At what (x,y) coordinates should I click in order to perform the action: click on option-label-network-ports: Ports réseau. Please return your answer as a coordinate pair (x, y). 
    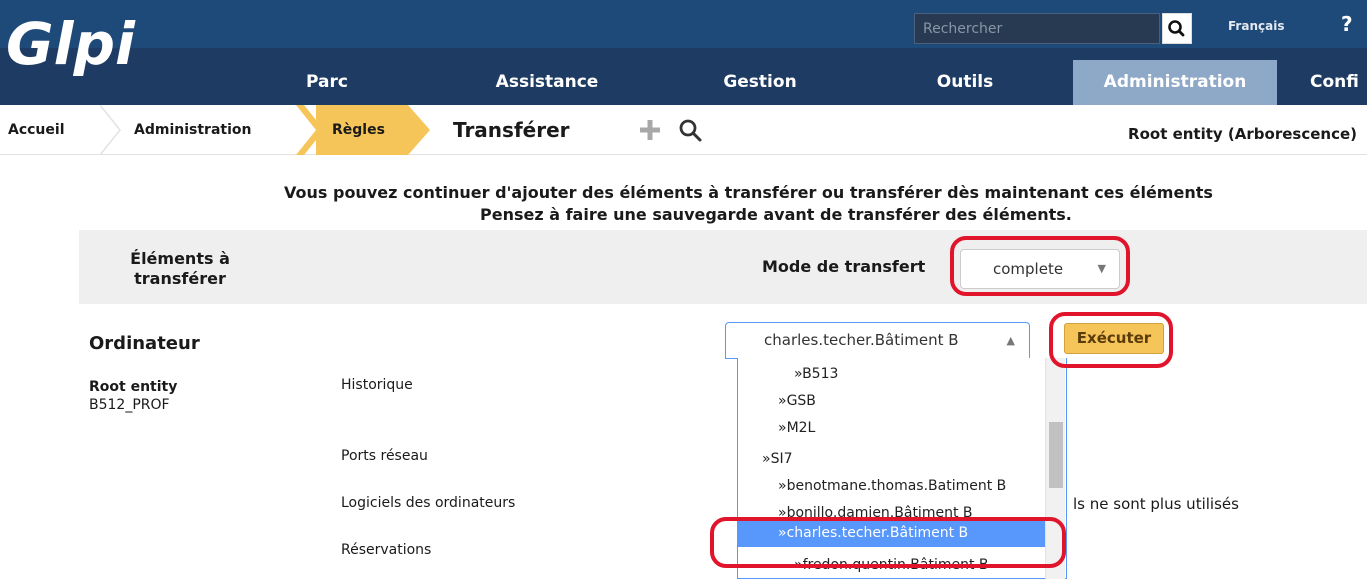
    Looking at the image, I should click on (384, 456).